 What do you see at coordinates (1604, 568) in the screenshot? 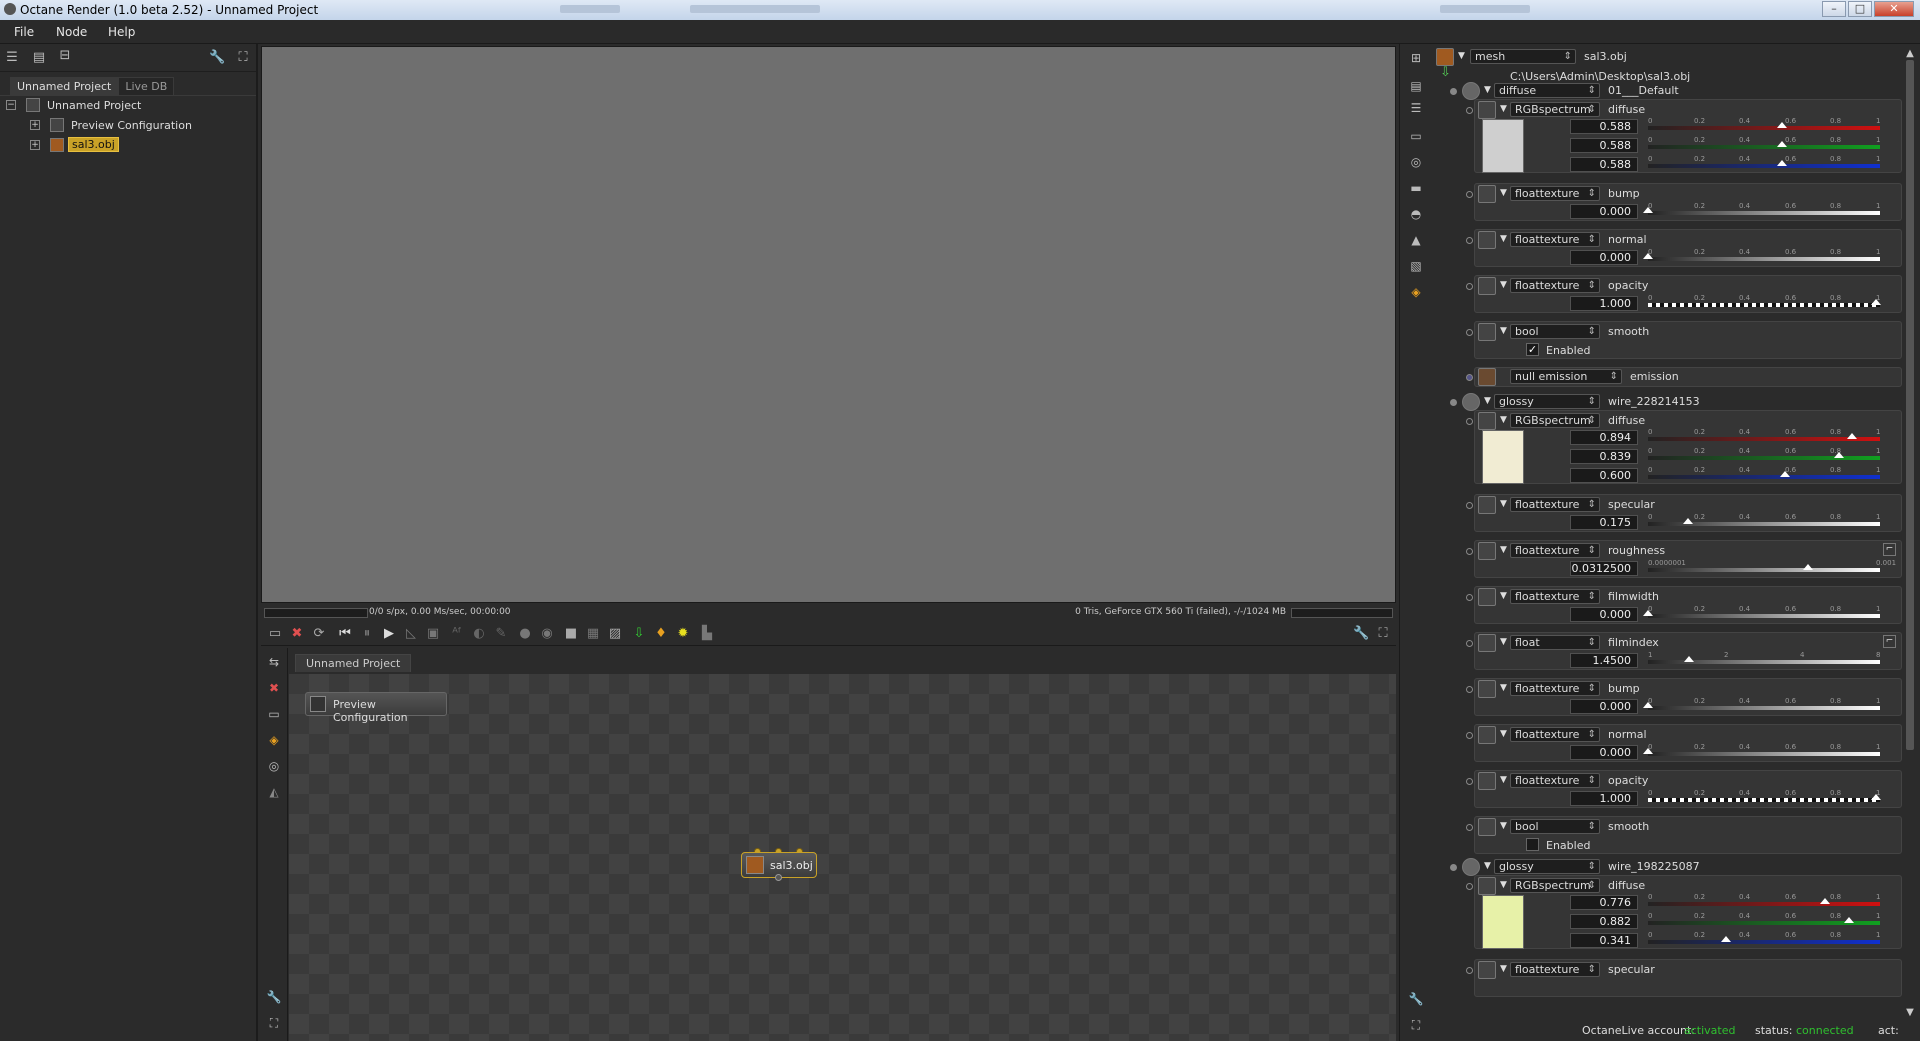
I see `param-value-field: 0.0312500` at bounding box center [1604, 568].